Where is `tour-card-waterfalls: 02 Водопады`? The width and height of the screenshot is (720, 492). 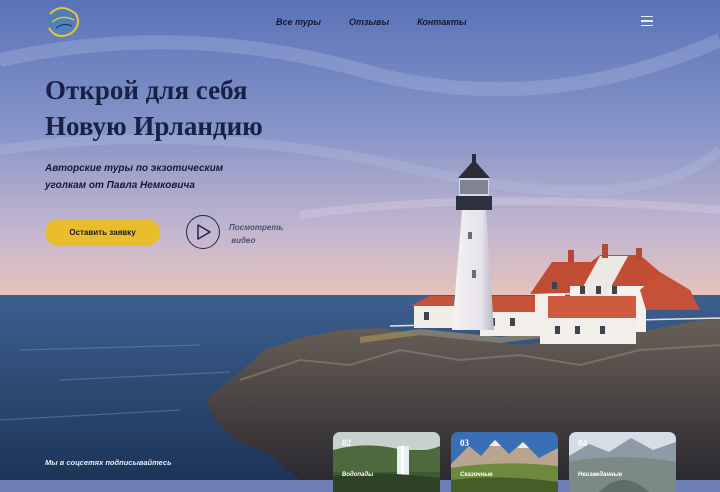 tour-card-waterfalls: 02 Водопады is located at coordinates (386, 462).